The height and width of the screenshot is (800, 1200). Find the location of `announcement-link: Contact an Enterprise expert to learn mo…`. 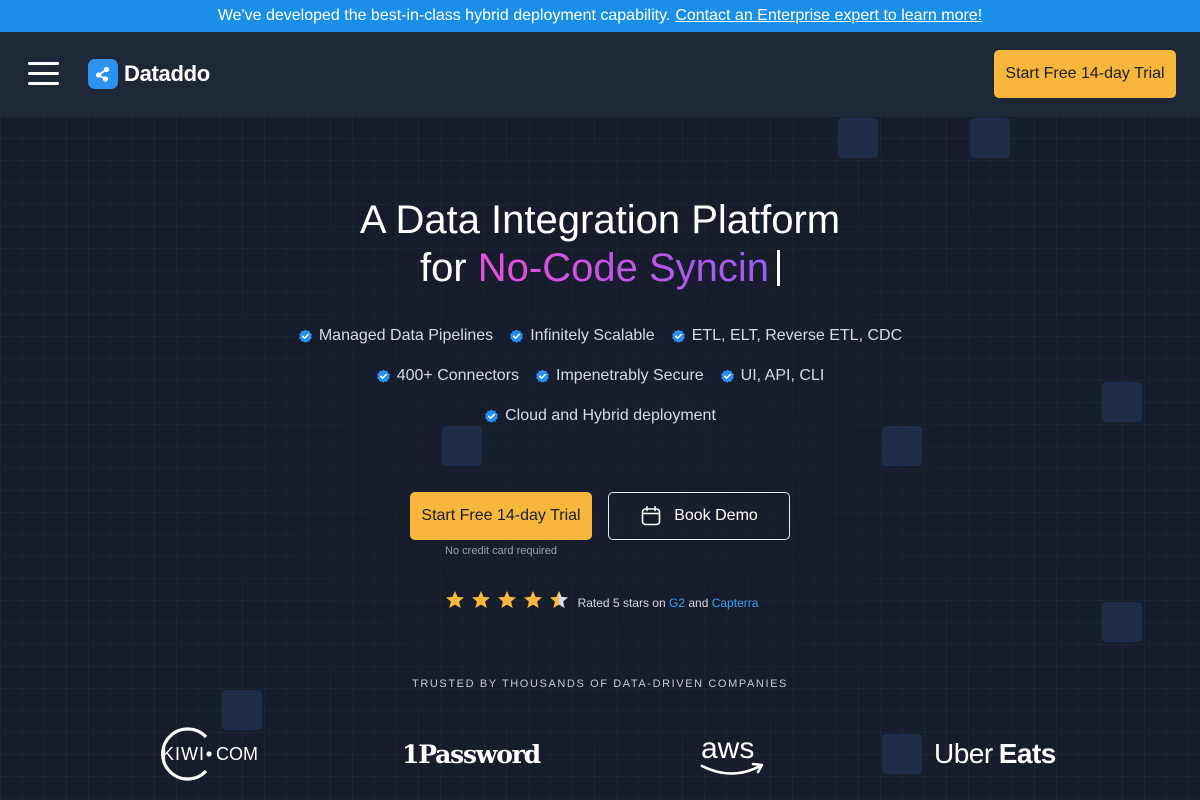

announcement-link: Contact an Enterprise expert to learn mo… is located at coordinates (828, 16).